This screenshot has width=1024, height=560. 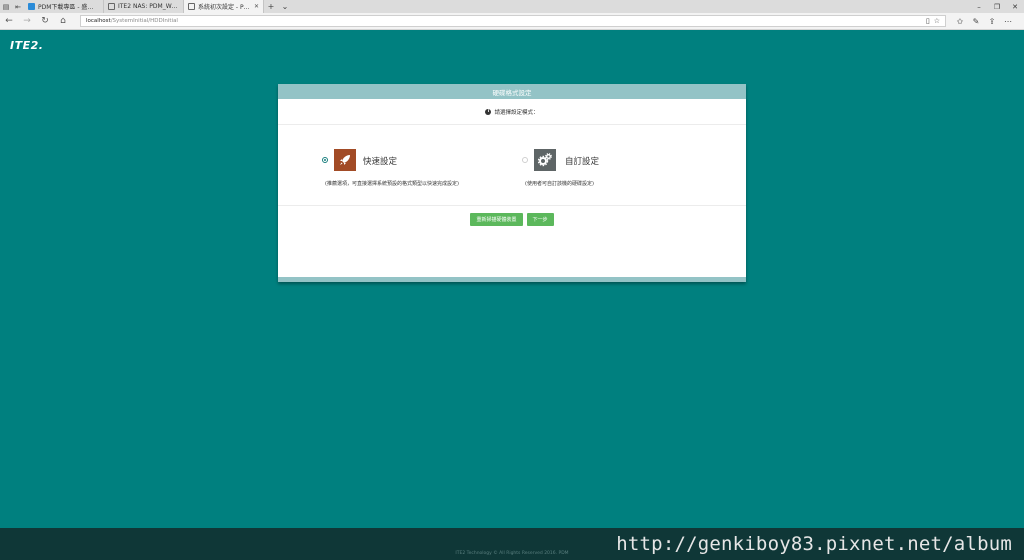 I want to click on favorites-hub-icon: ✩, so click(x=960, y=21).